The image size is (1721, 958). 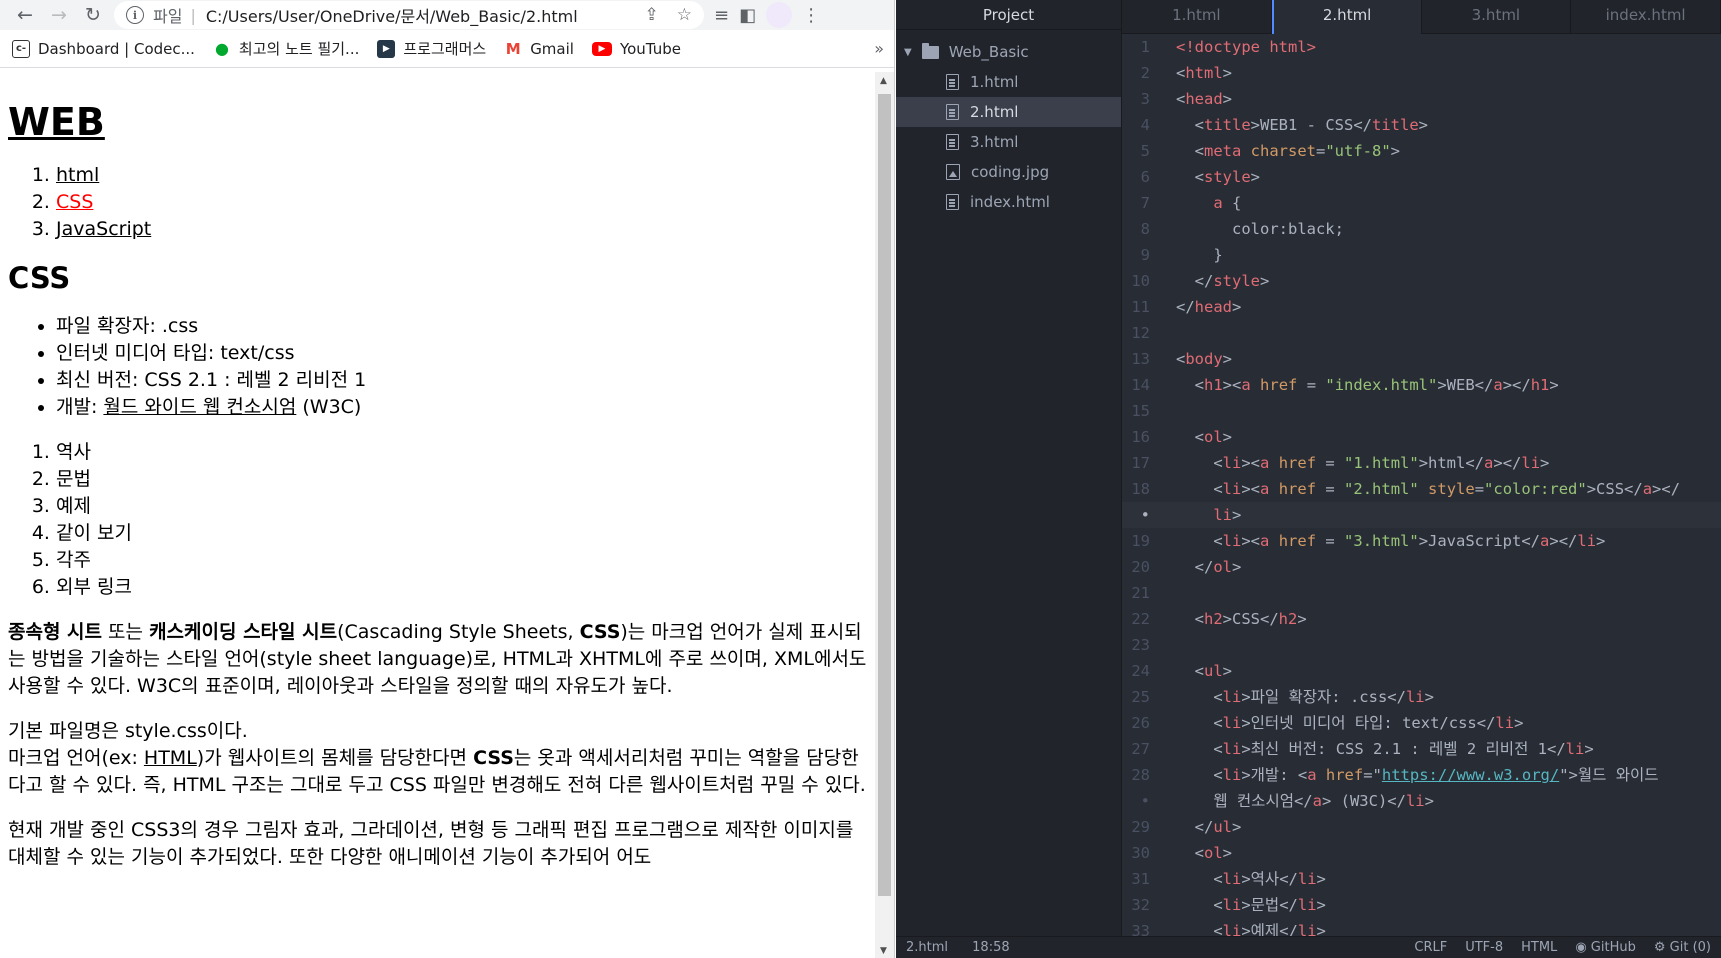 I want to click on nav-link-html: html, so click(x=77, y=175).